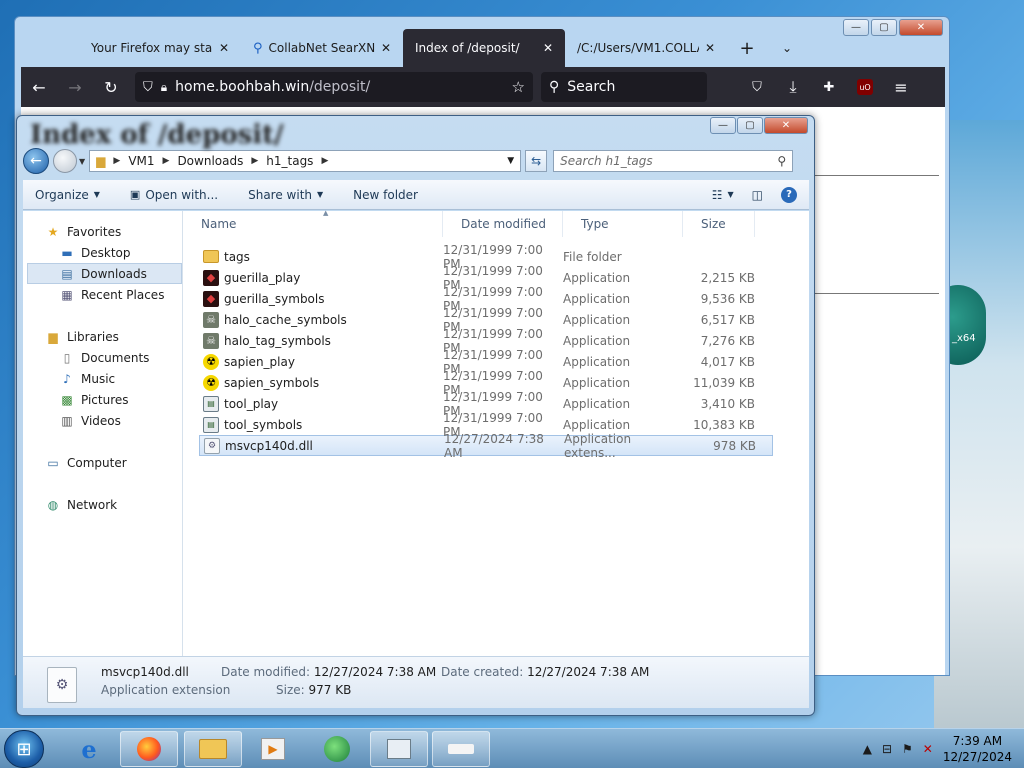  Describe the element at coordinates (339, 87) in the screenshot. I see `url-text: home.boohbah.win/deposit/` at that location.